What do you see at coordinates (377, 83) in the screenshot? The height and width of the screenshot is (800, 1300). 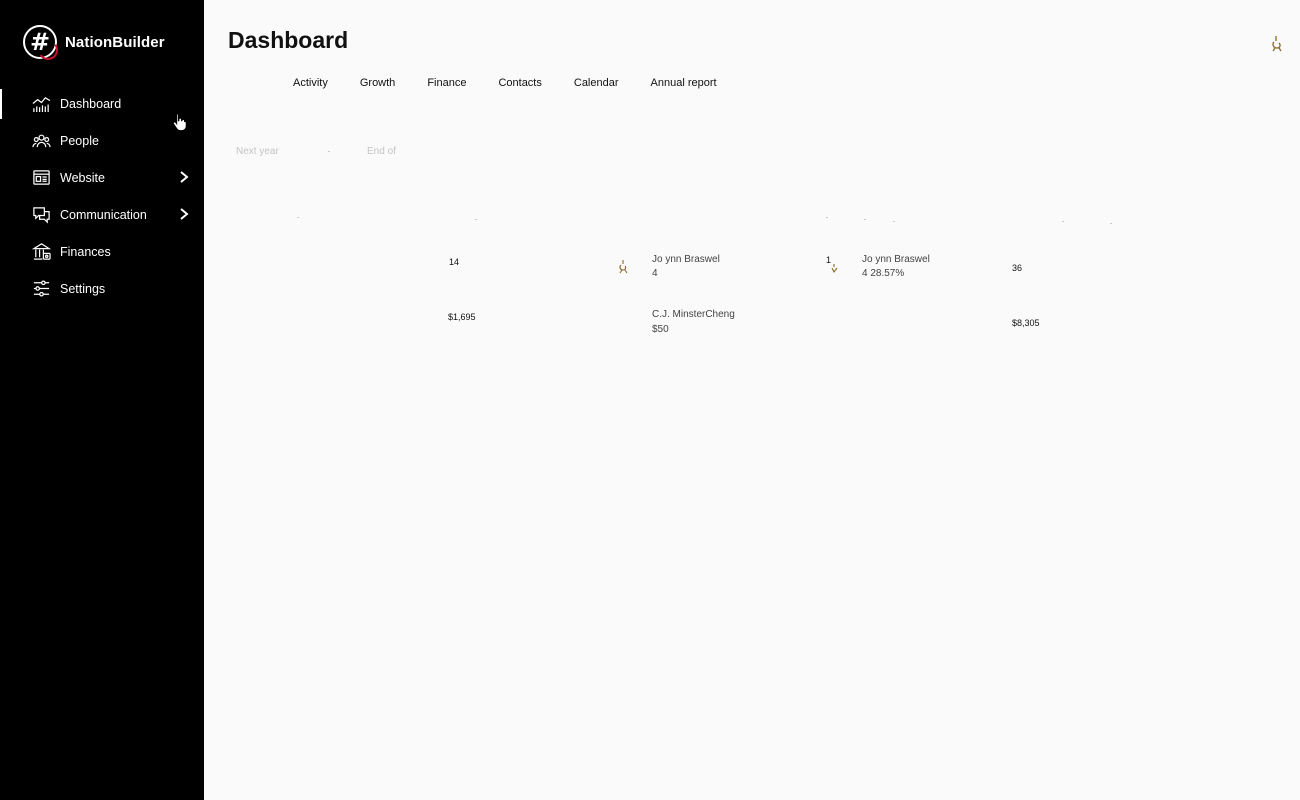 I see `tab-growth: Growth` at bounding box center [377, 83].